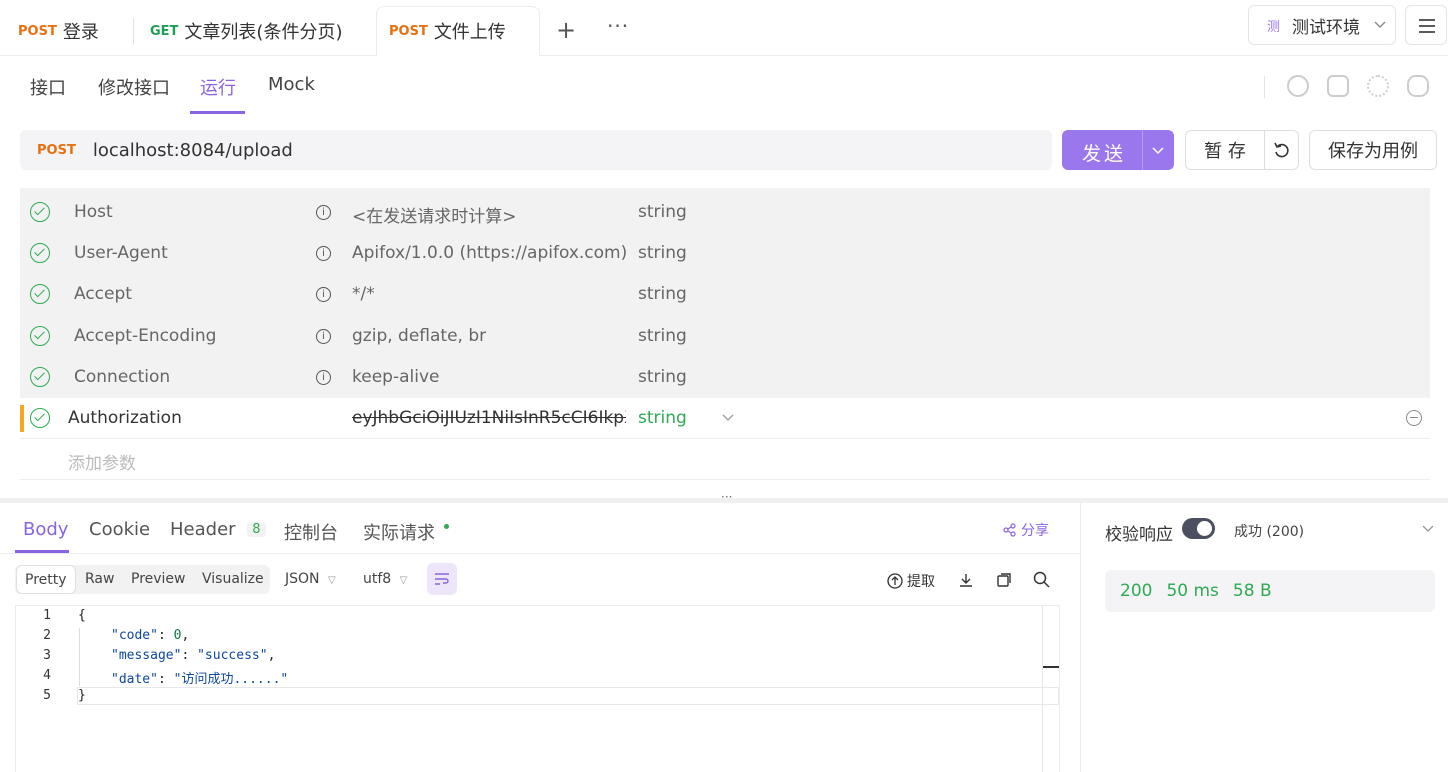 Image resolution: width=1448 pixels, height=772 pixels. I want to click on mode-preview: Preview, so click(158, 579).